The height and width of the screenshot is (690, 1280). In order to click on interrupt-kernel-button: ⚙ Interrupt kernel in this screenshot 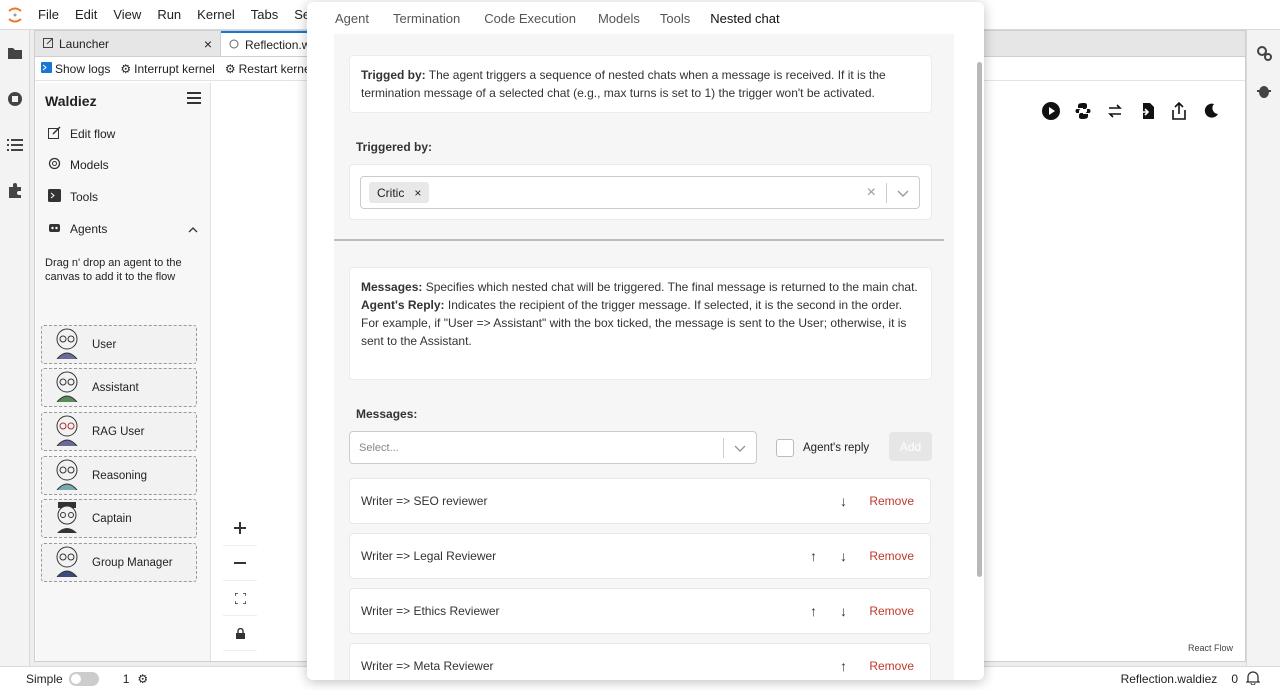, I will do `click(167, 69)`.